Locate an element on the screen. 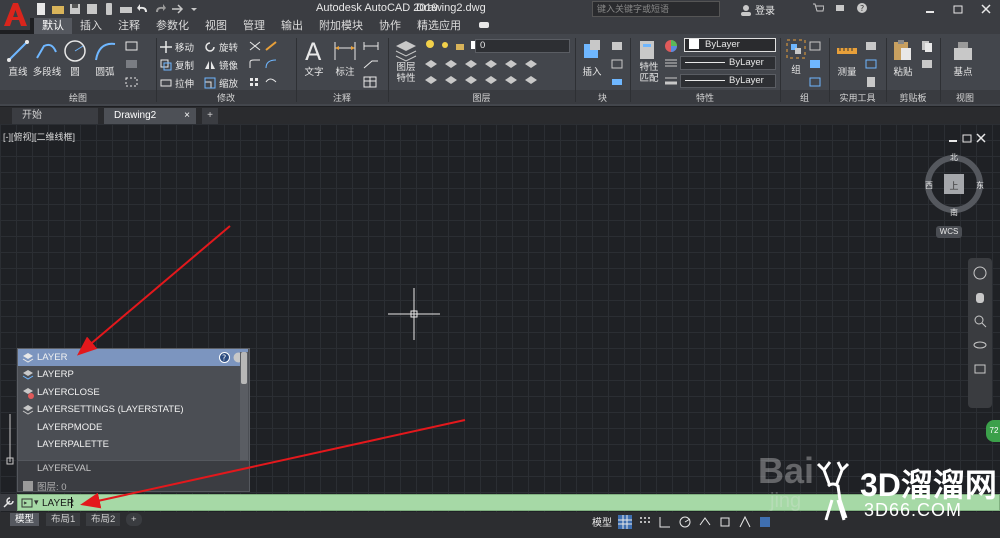 This screenshot has width=1000, height=538. ribbon-options-icon is located at coordinates (484, 26).